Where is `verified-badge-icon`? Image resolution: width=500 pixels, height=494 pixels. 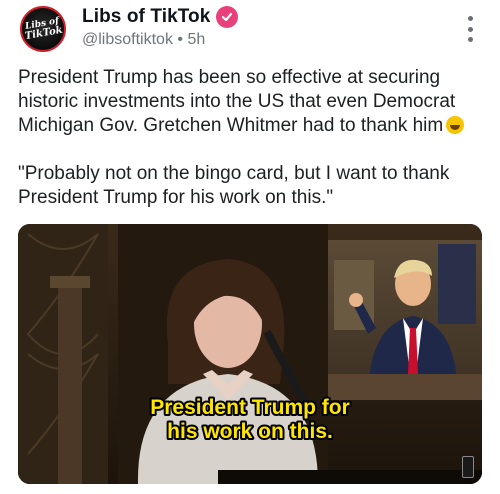 verified-badge-icon is located at coordinates (227, 17).